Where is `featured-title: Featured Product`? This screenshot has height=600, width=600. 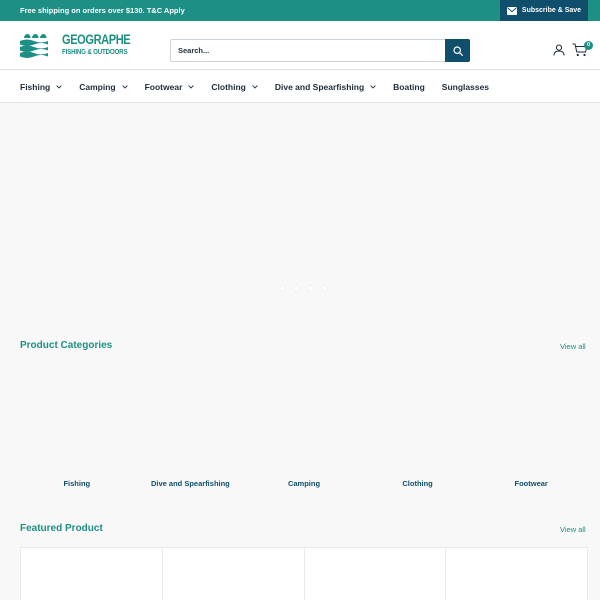
featured-title: Featured Product is located at coordinates (61, 528).